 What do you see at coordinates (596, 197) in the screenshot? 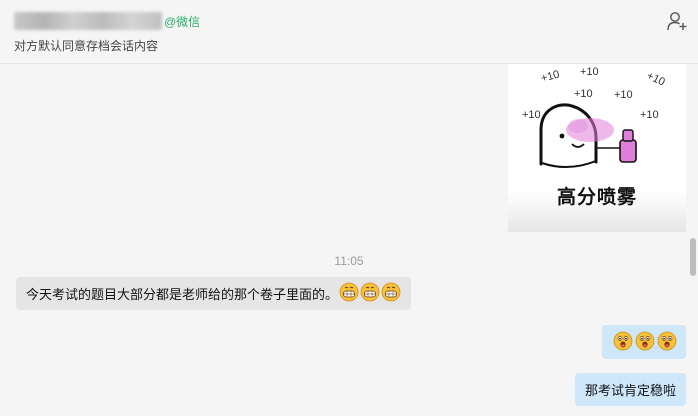
I see `sticker-caption: 高分喷雾` at bounding box center [596, 197].